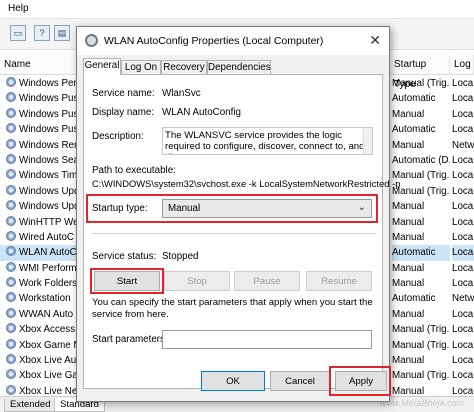  What do you see at coordinates (420, 72) in the screenshot?
I see `column-header-startup-type: Startup Type` at bounding box center [420, 72].